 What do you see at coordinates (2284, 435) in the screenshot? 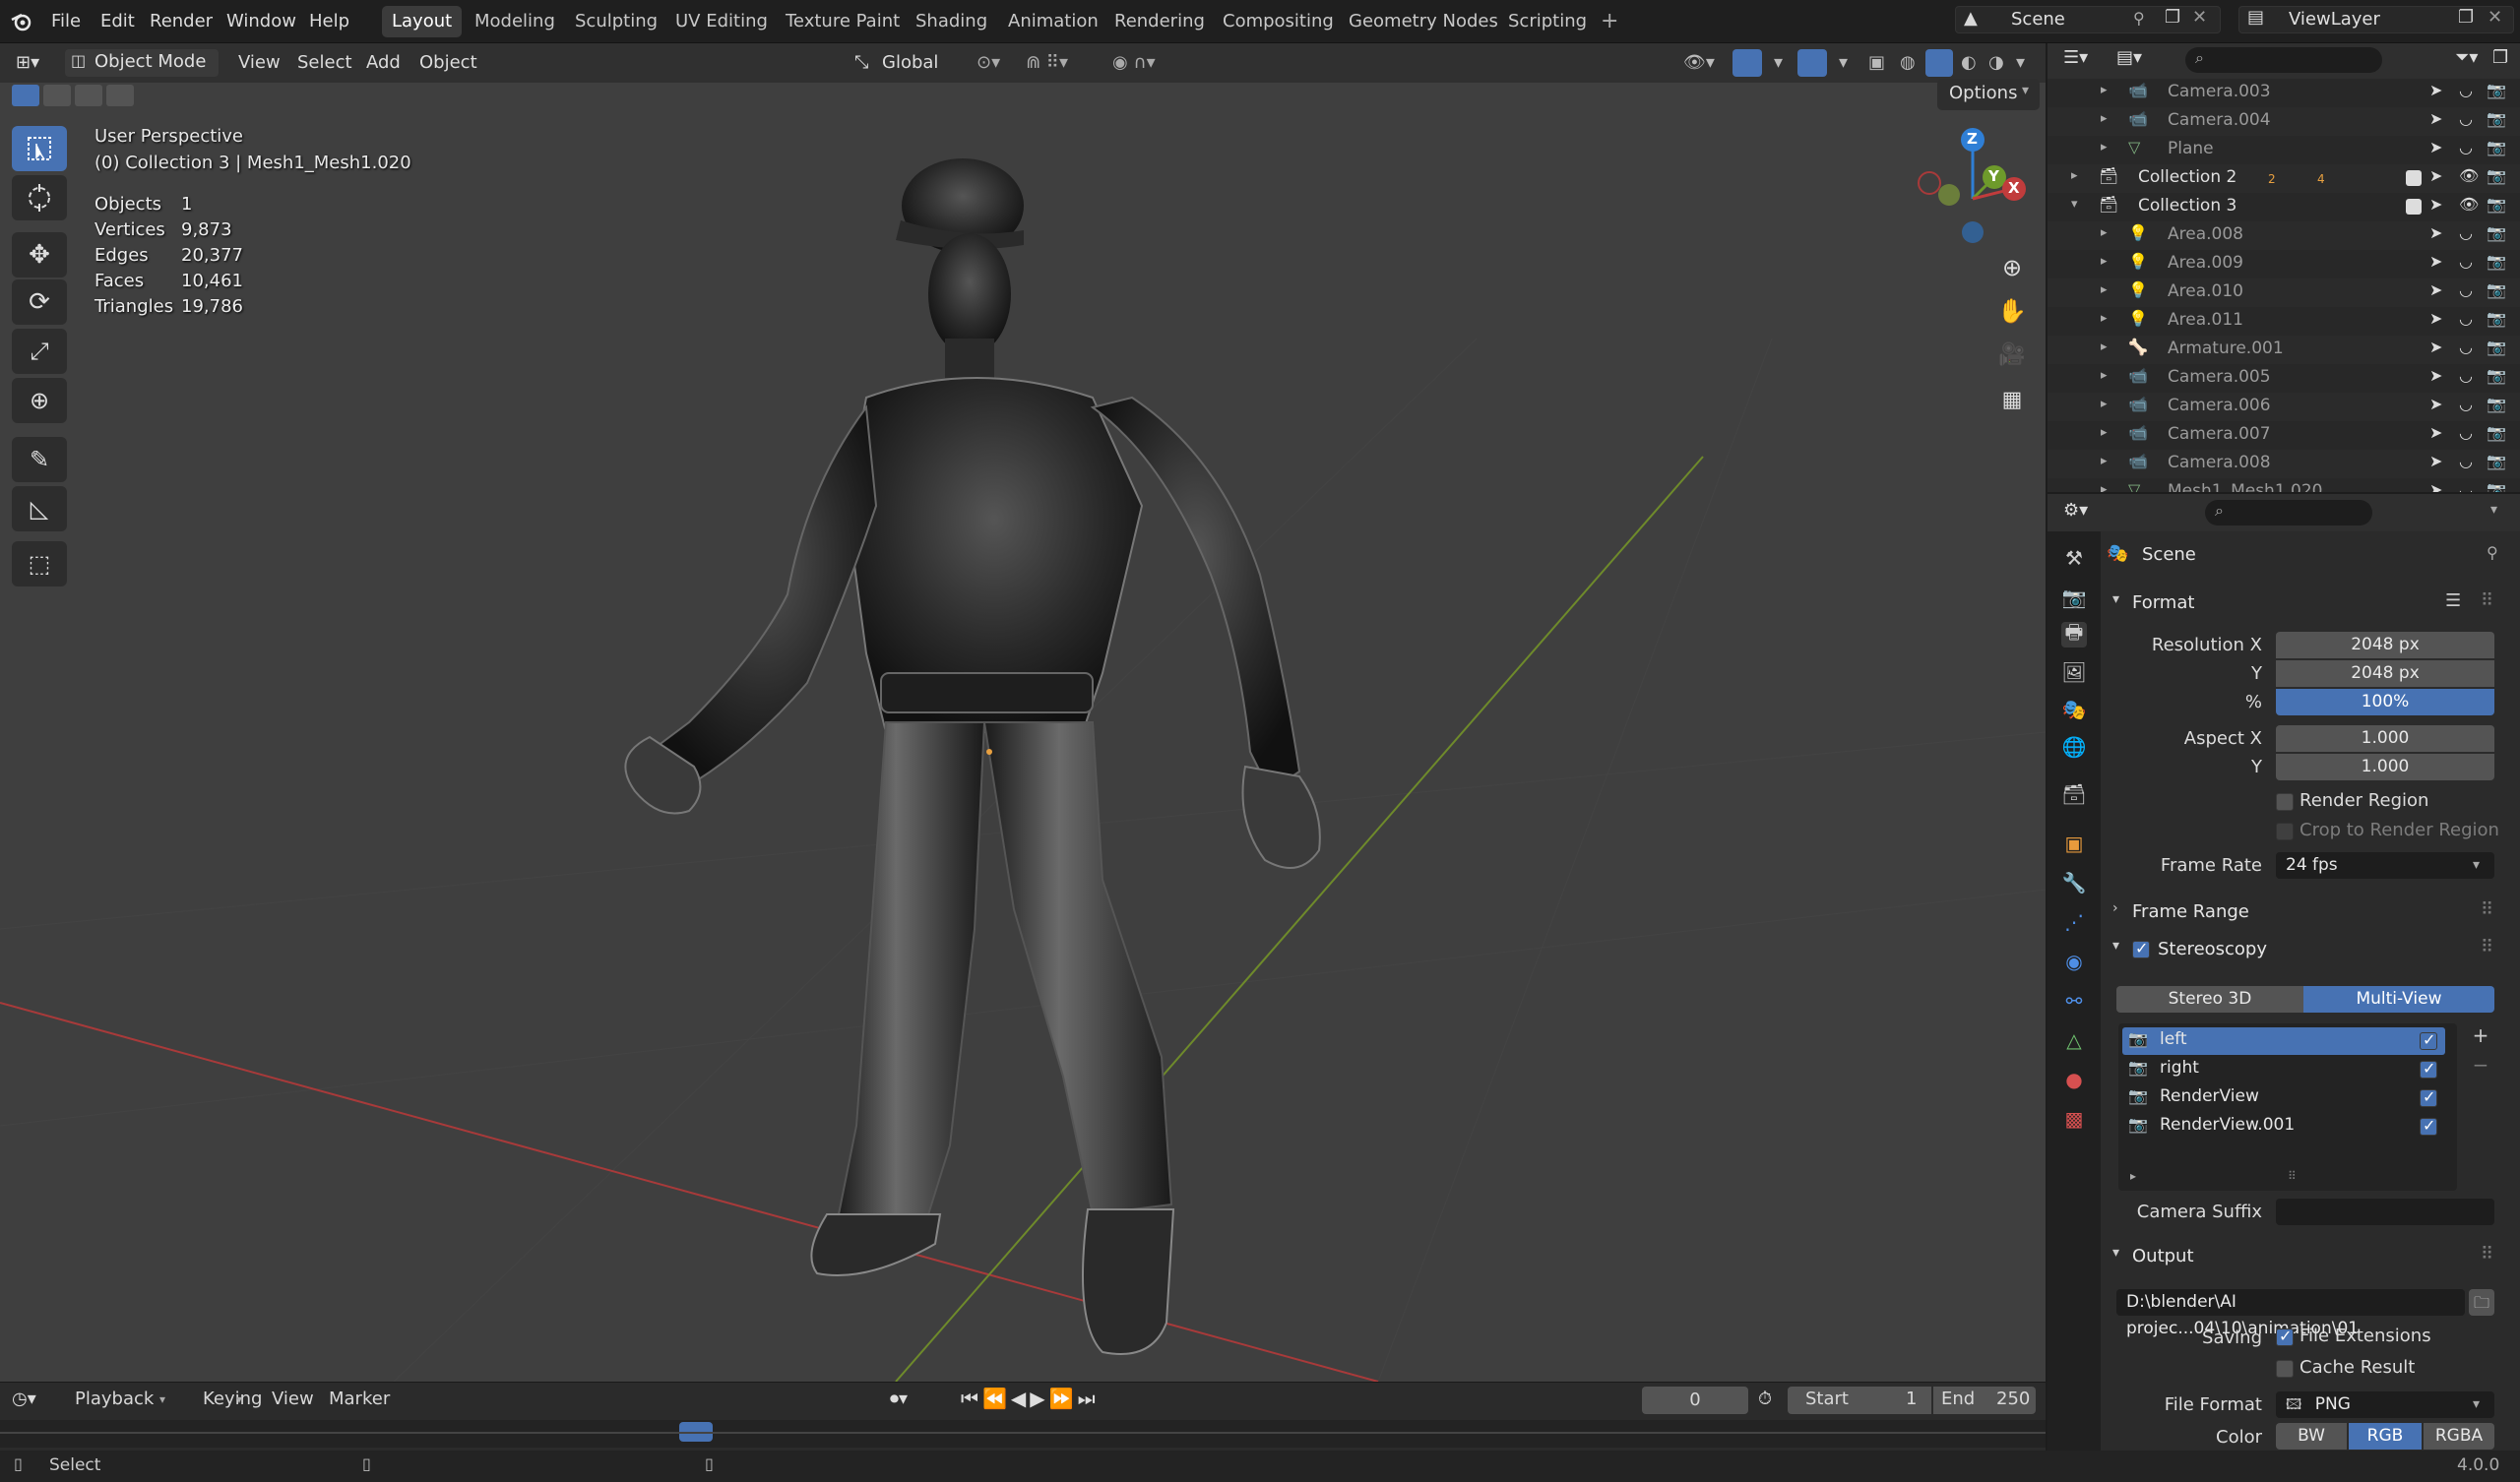
I see `outliner-object-row: ▸ 📹 Camera.007 ➤ ◡ 📷` at bounding box center [2284, 435].